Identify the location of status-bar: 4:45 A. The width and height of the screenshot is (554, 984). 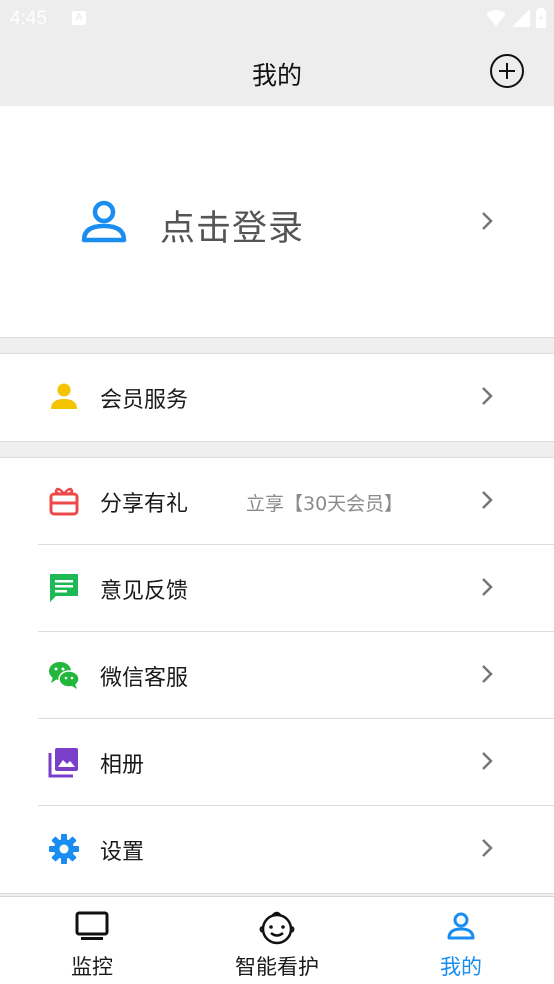
(277, 19).